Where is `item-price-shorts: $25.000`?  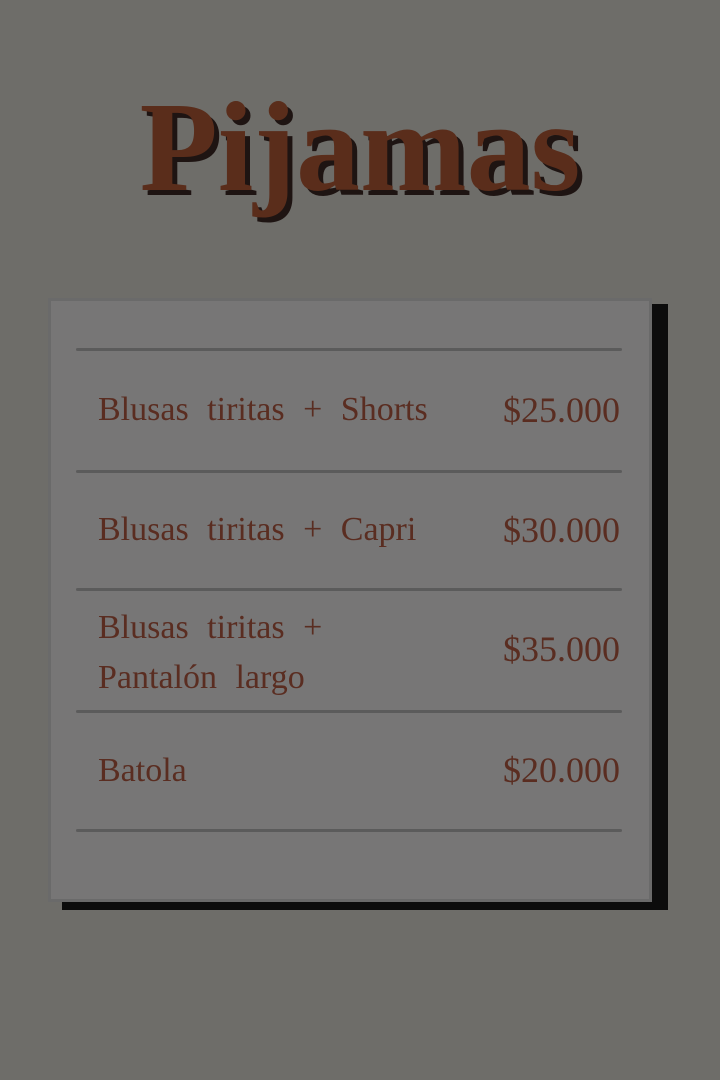
item-price-shorts: $25.000 is located at coordinates (561, 410).